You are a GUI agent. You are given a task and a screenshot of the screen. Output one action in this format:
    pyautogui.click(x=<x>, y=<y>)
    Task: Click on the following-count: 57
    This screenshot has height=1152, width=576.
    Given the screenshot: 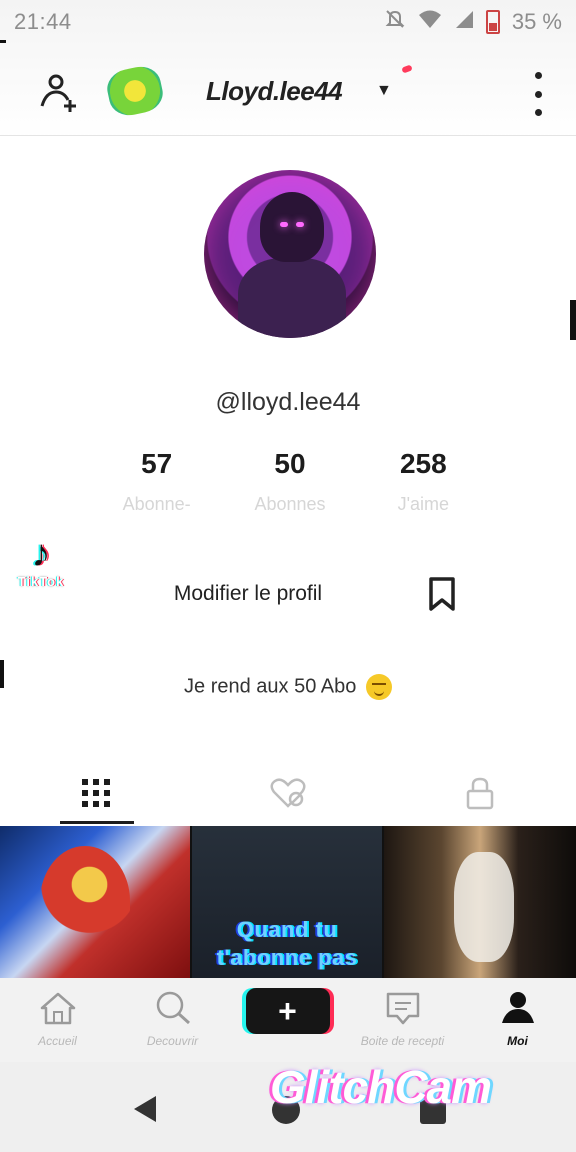 What is the action you would take?
    pyautogui.click(x=157, y=463)
    